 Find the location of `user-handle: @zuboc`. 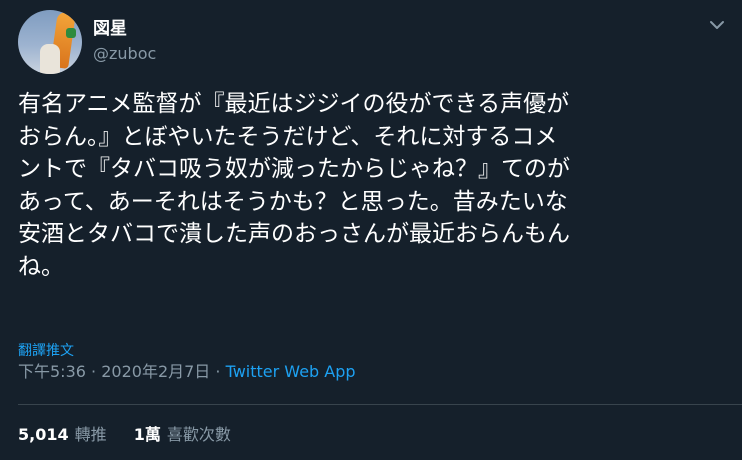

user-handle: @zuboc is located at coordinates (124, 54).